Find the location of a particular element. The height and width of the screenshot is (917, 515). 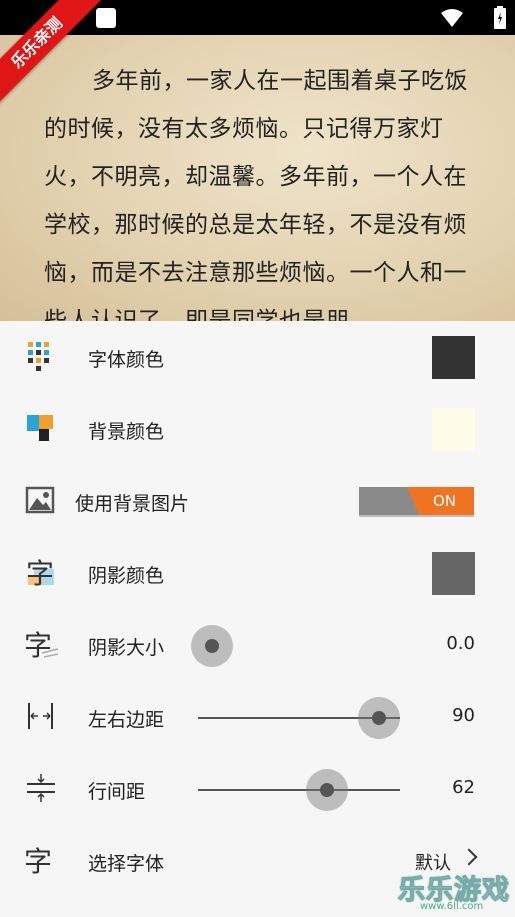

watermark-url: www.6ll.com is located at coordinates (452, 906).